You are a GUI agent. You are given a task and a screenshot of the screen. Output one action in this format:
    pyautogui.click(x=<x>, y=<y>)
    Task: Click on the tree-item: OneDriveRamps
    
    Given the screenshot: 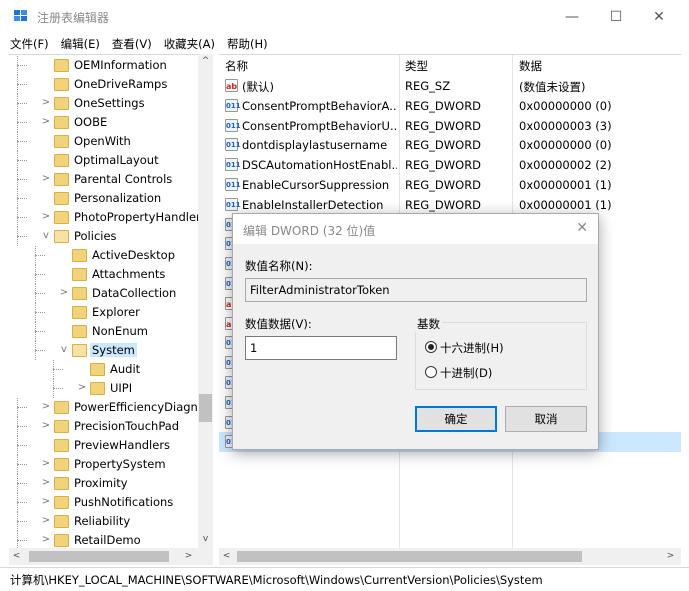 What is the action you would take?
    pyautogui.click(x=104, y=84)
    